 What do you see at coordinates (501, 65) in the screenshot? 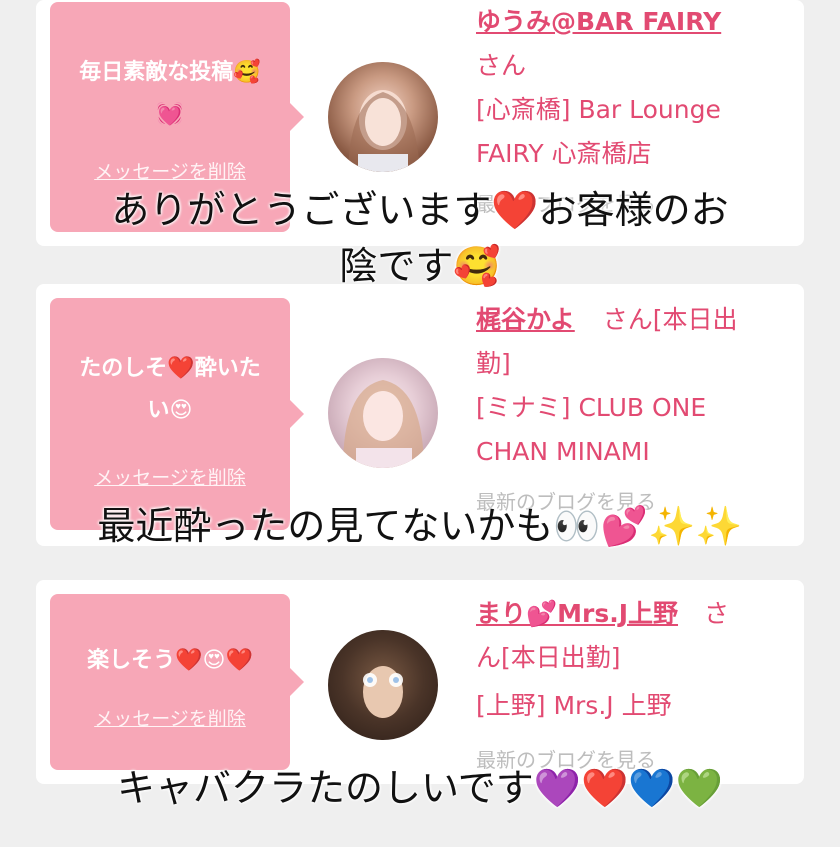
I see `name-suffix: さん` at bounding box center [501, 65].